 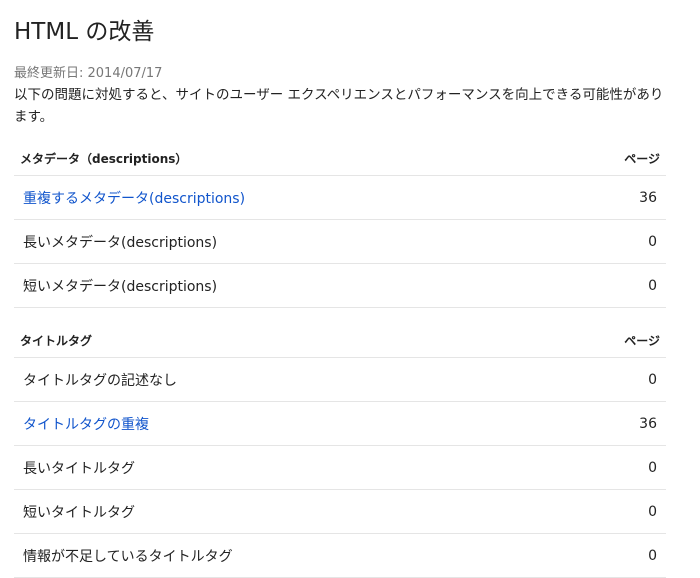 I want to click on page-title: HTML の改善, so click(x=84, y=32).